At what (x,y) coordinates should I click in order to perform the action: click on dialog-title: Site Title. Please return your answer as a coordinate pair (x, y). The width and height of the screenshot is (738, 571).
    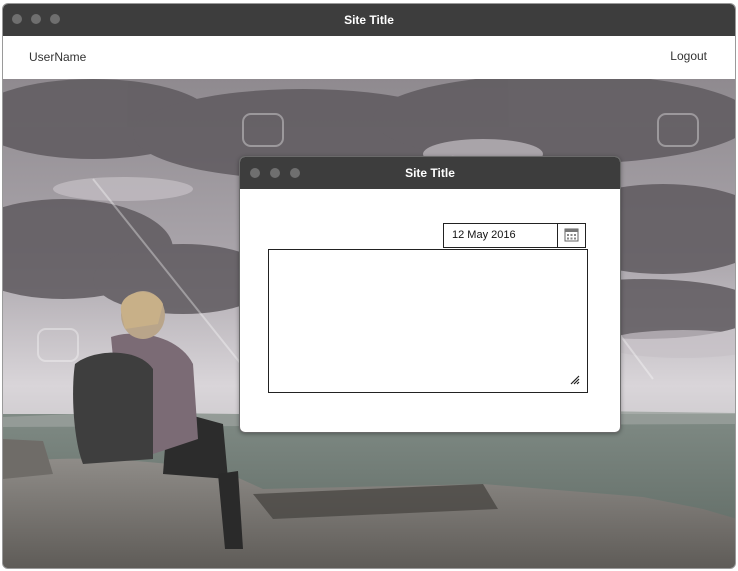
    Looking at the image, I should click on (430, 173).